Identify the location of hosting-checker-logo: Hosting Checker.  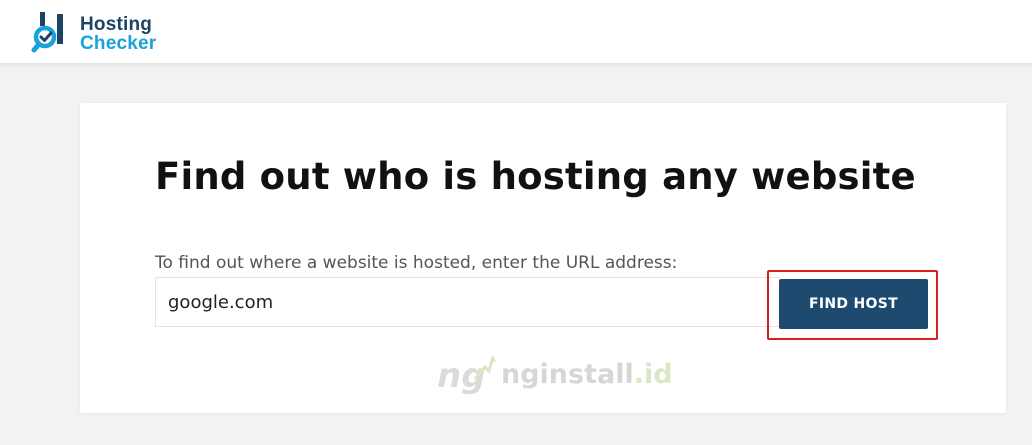
(93, 34).